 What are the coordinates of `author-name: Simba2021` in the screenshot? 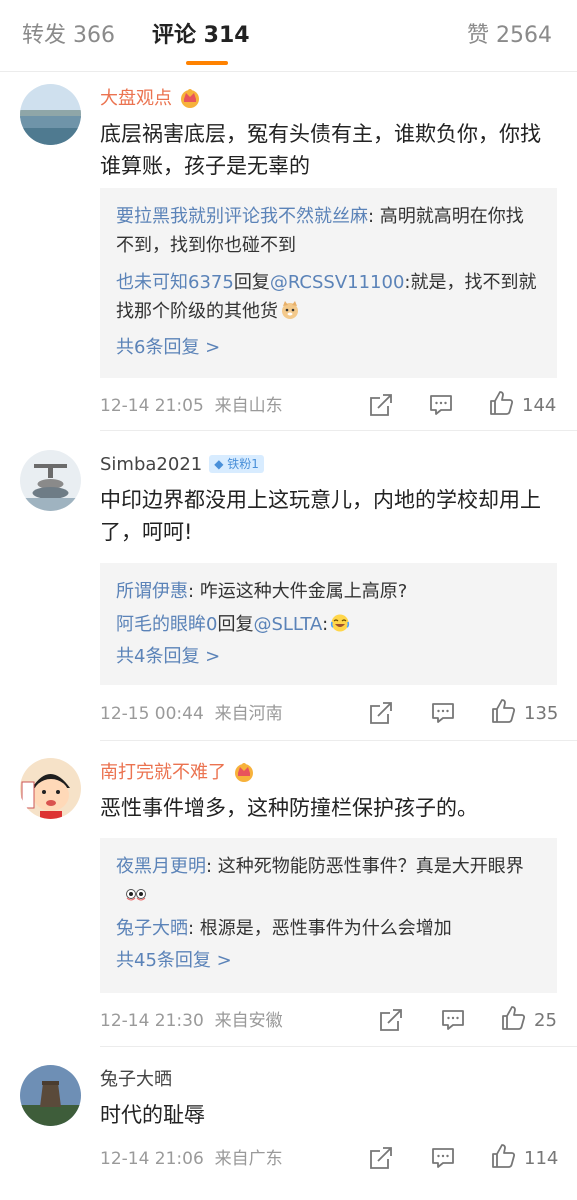 It's located at (151, 464).